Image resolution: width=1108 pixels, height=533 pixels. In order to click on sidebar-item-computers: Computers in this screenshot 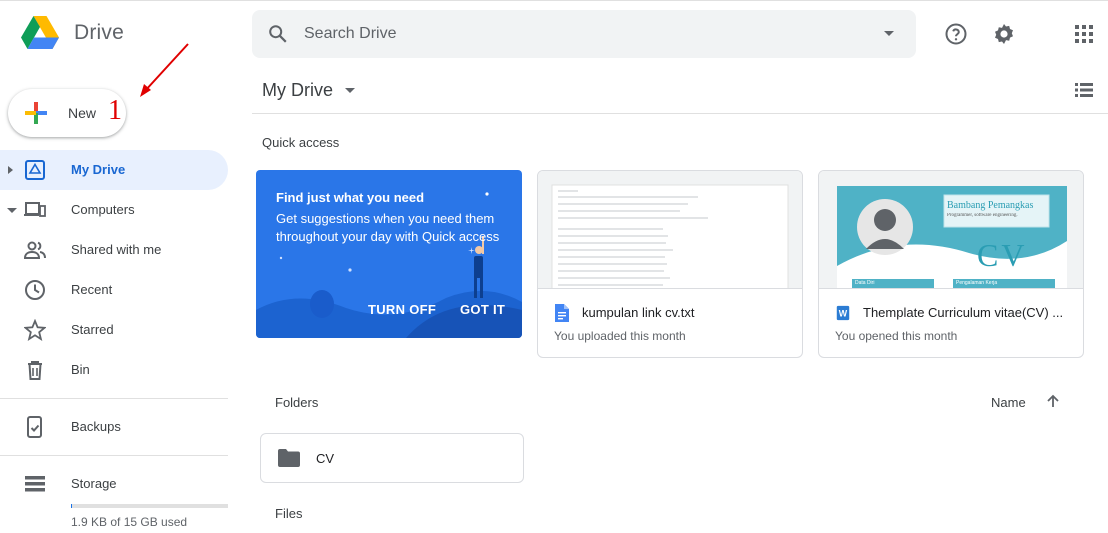, I will do `click(114, 210)`.